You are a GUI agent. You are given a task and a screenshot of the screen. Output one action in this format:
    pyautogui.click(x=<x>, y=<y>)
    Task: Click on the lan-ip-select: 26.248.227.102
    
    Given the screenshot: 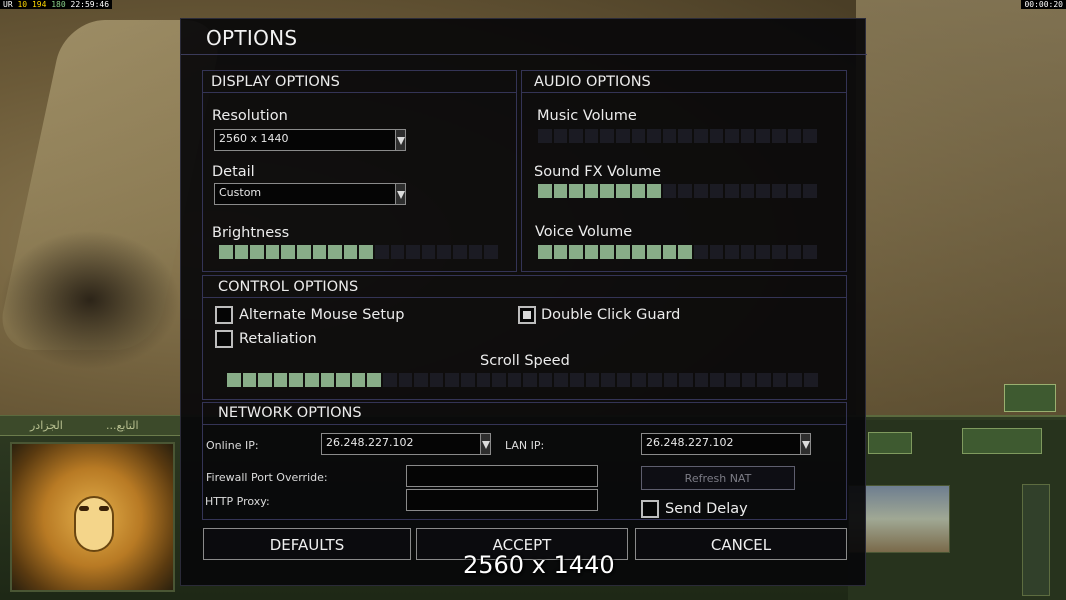 What is the action you would take?
    pyautogui.click(x=726, y=444)
    